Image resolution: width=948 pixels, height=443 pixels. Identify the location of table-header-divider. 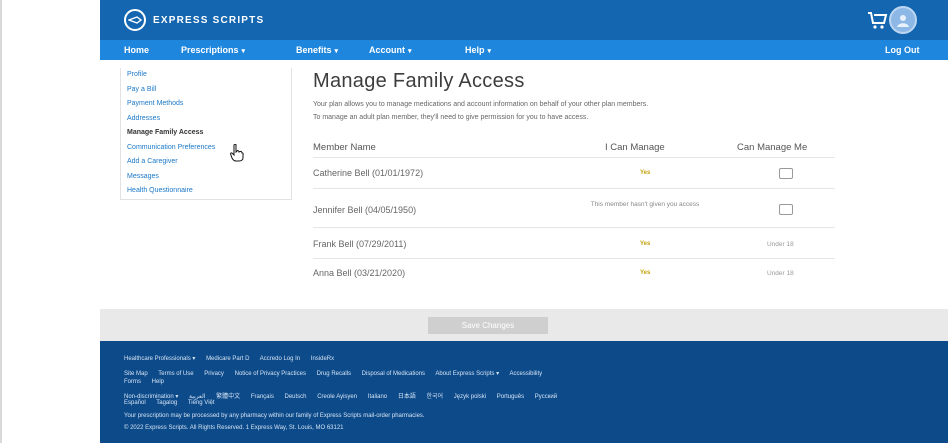
(574, 157).